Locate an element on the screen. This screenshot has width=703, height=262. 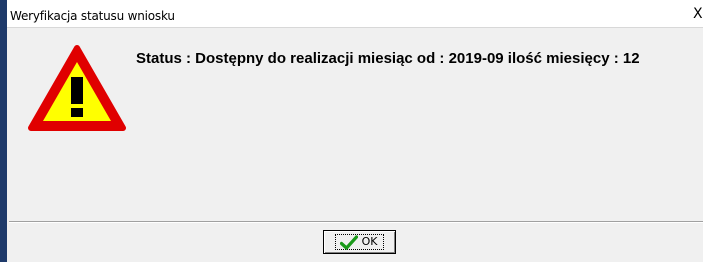
ok-button: OK is located at coordinates (359, 242).